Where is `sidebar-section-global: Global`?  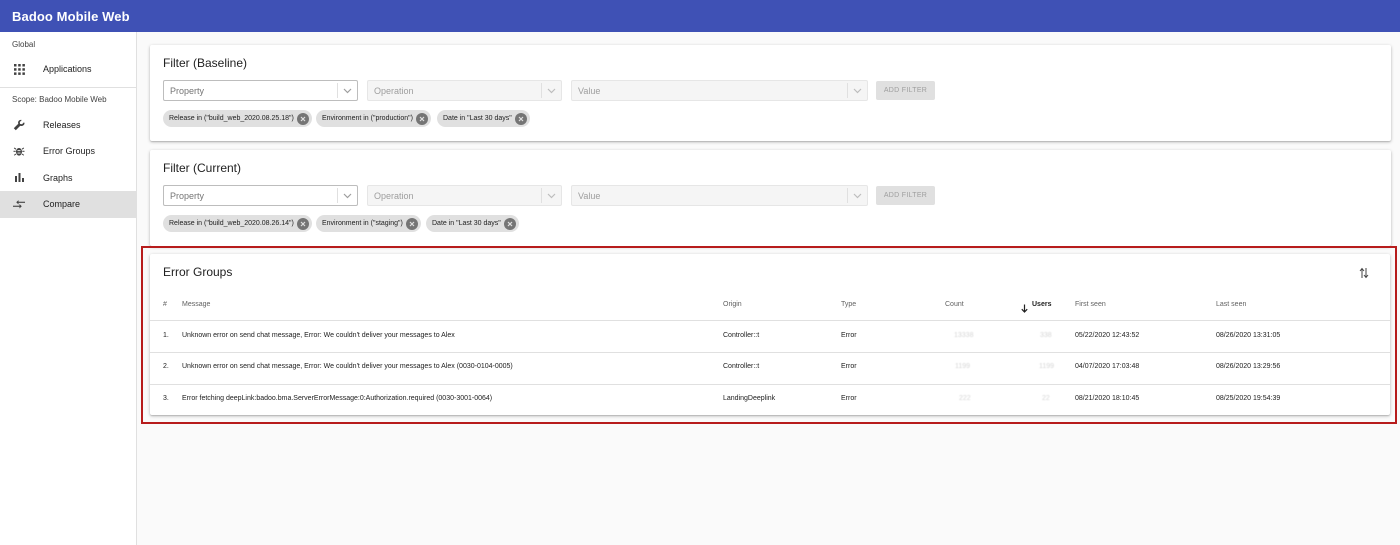
sidebar-section-global: Global is located at coordinates (24, 44).